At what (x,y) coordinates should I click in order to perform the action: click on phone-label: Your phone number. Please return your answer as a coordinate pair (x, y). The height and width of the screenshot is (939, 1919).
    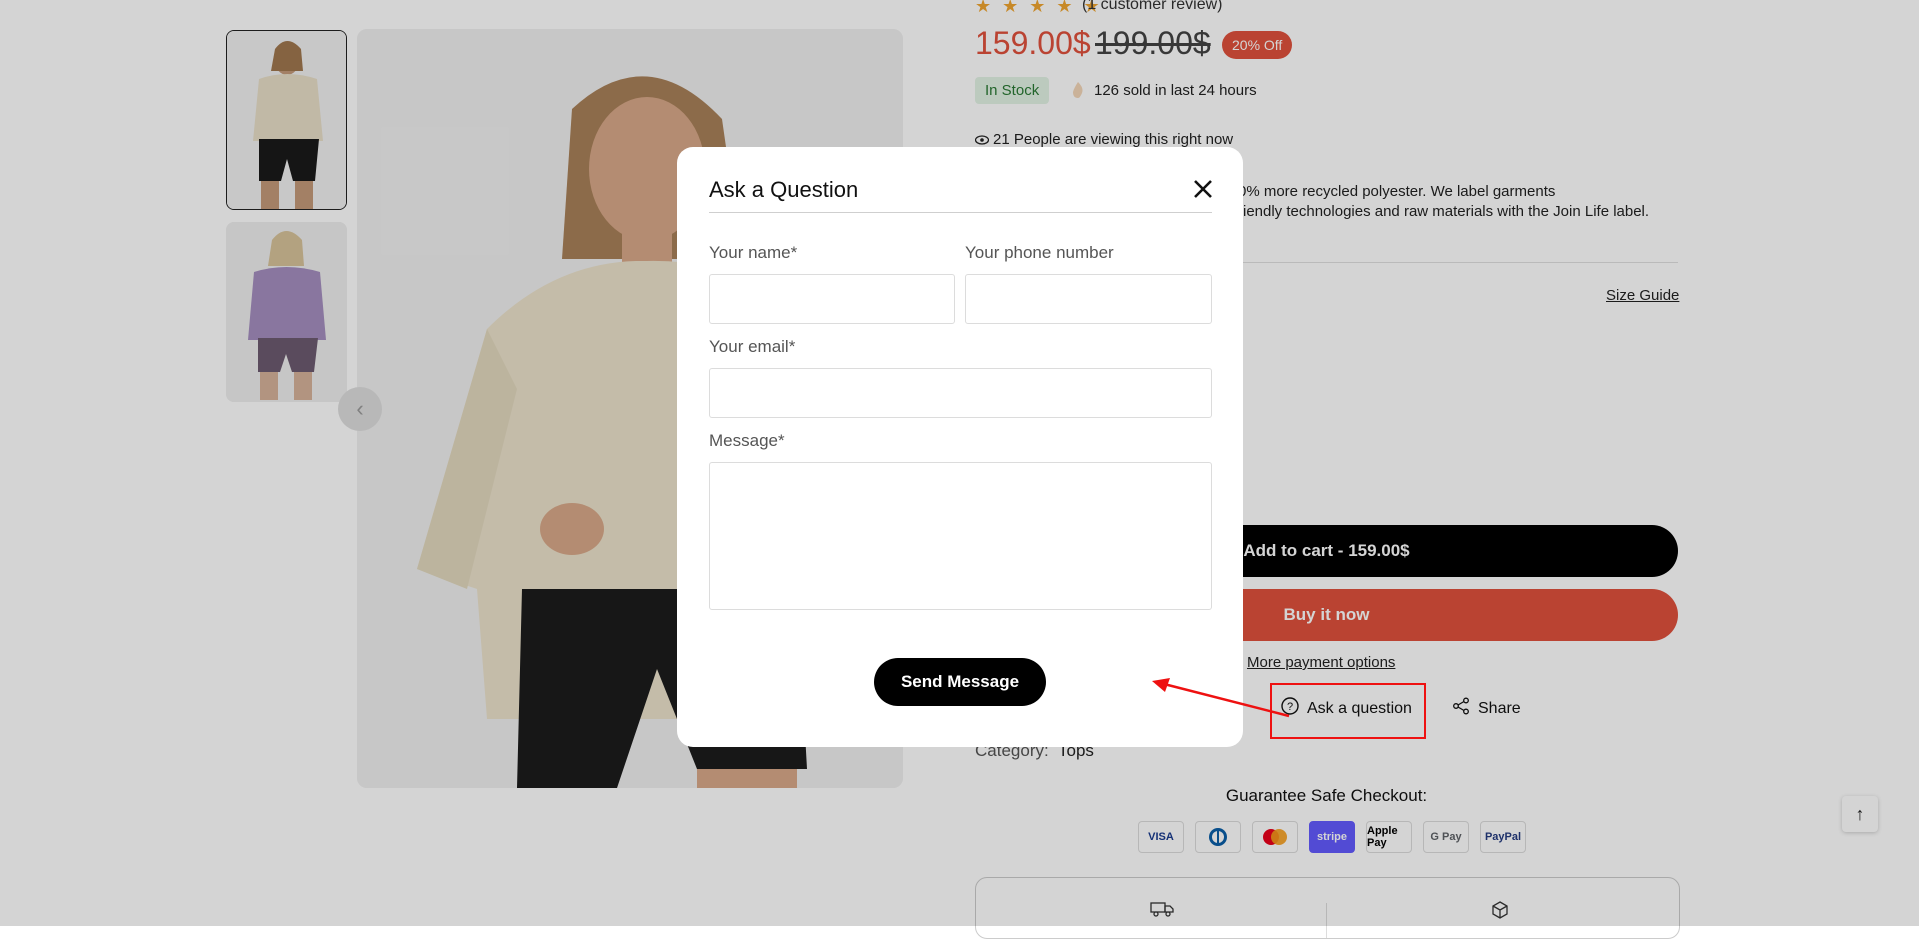
    Looking at the image, I should click on (1039, 252).